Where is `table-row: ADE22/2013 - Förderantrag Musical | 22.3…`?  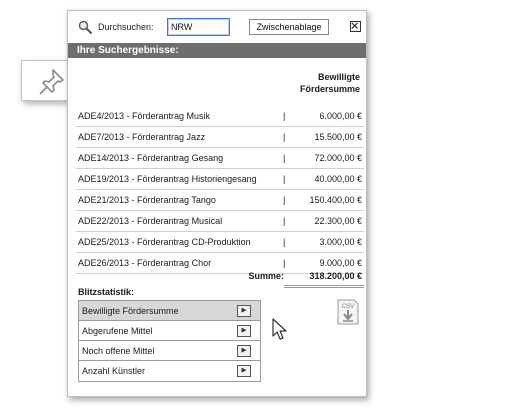 table-row: ADE22/2013 - Förderantrag Musical | 22.3… is located at coordinates (220, 221).